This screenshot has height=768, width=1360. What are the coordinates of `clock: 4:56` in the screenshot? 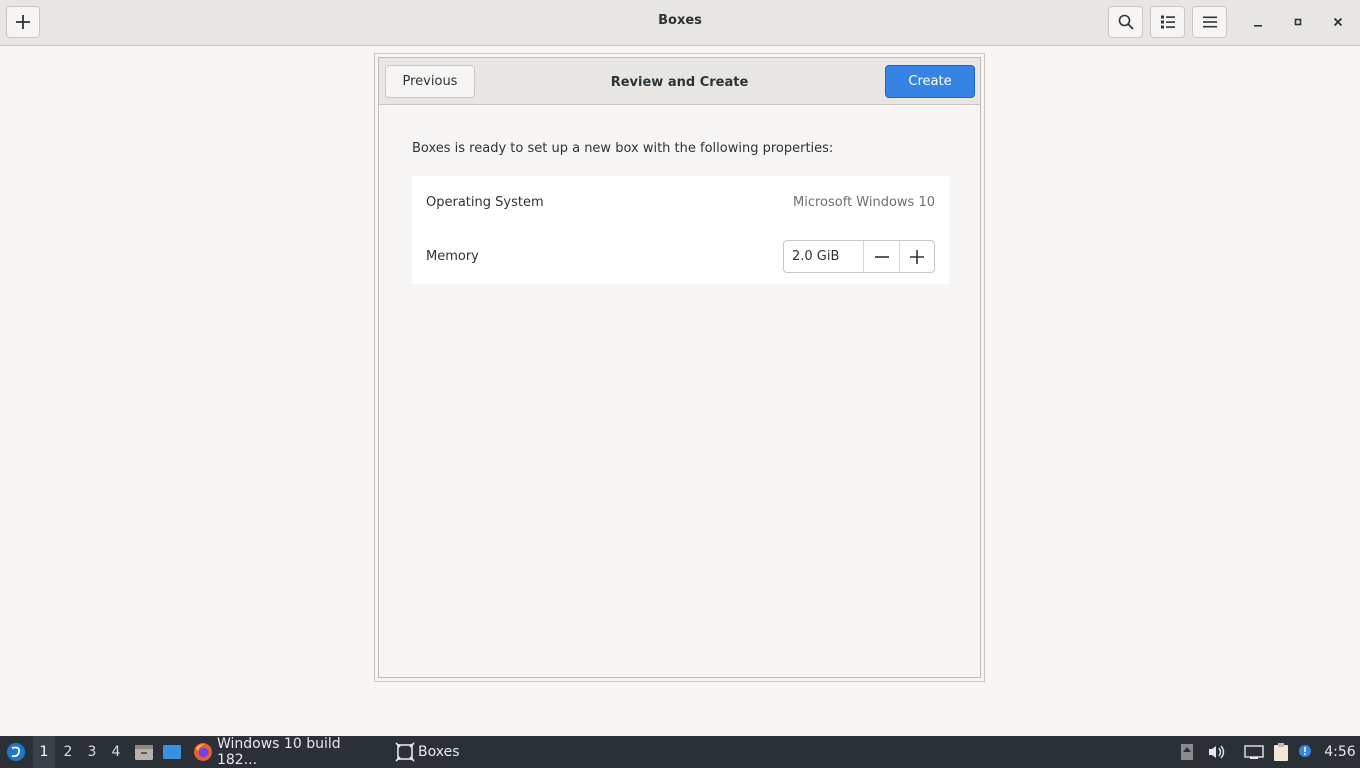 It's located at (1340, 752).